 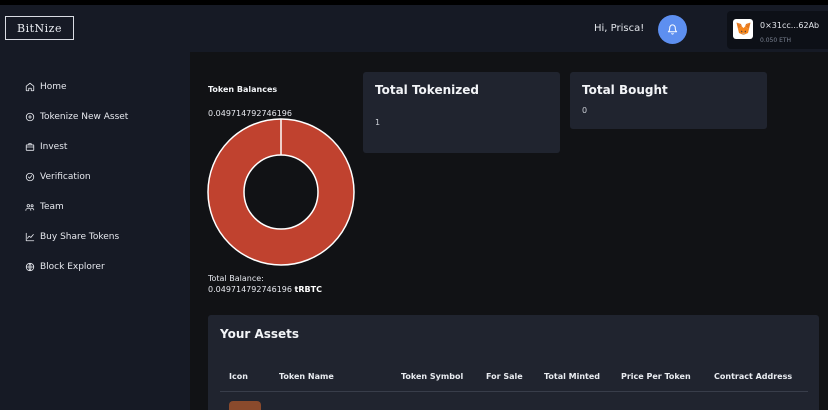 I want to click on total-balance-label: Total Balance:, so click(x=236, y=278).